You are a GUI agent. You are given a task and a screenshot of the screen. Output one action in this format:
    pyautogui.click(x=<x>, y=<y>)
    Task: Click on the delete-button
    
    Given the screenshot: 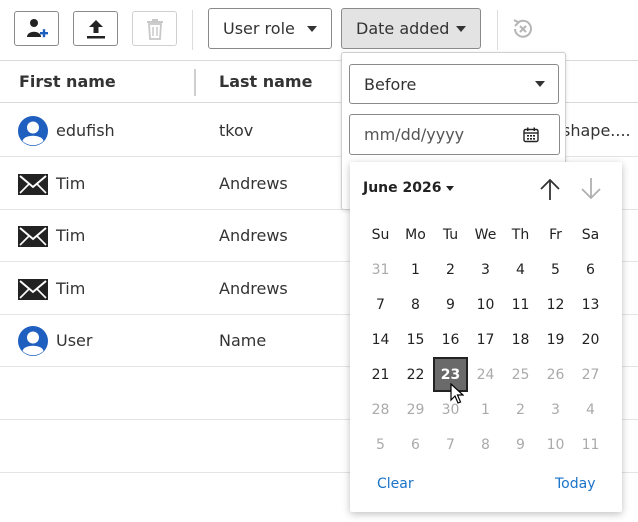 What is the action you would take?
    pyautogui.click(x=154, y=28)
    